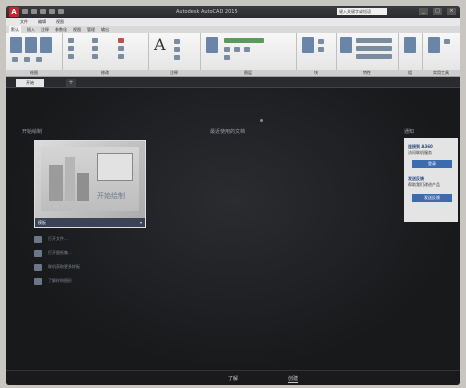 The width and height of the screenshot is (466, 388). What do you see at coordinates (447, 41) in the screenshot?
I see `calculator-icon` at bounding box center [447, 41].